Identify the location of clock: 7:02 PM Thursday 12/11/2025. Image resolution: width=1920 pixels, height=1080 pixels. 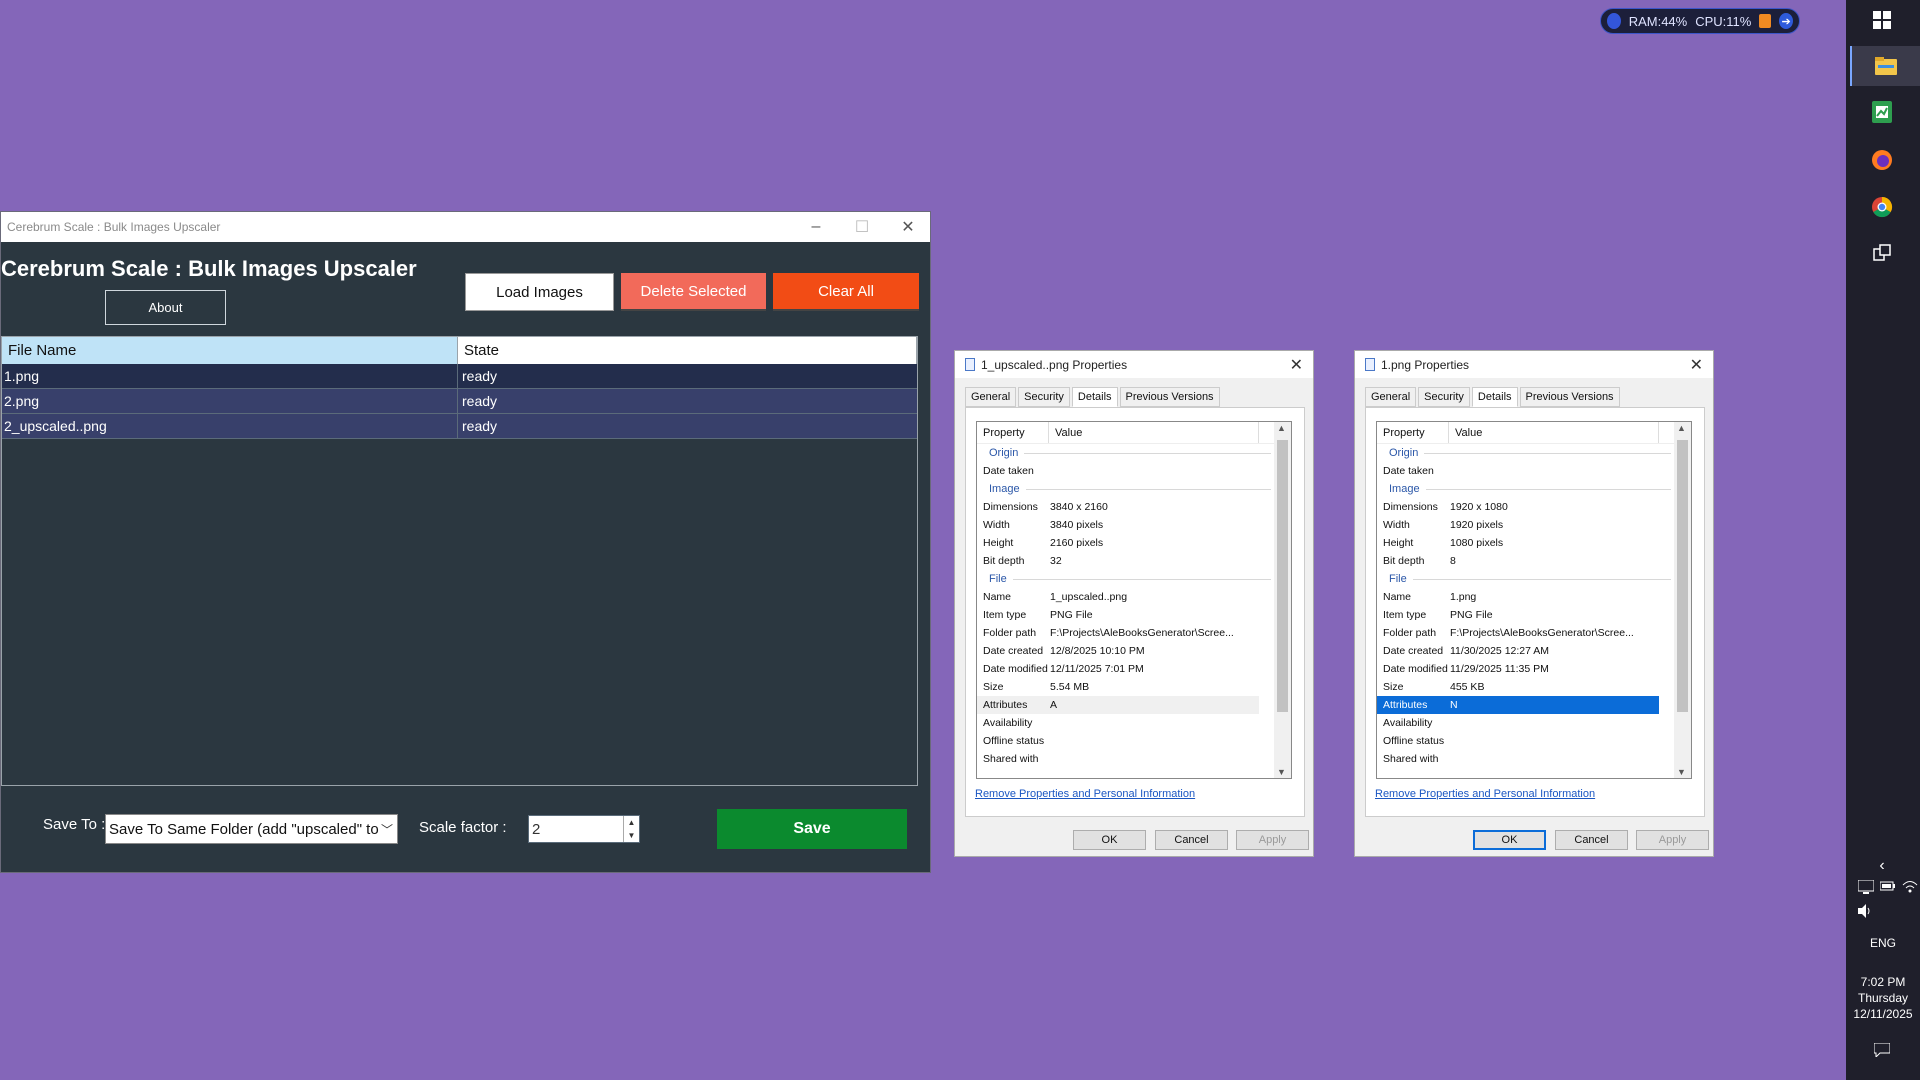
(1883, 998).